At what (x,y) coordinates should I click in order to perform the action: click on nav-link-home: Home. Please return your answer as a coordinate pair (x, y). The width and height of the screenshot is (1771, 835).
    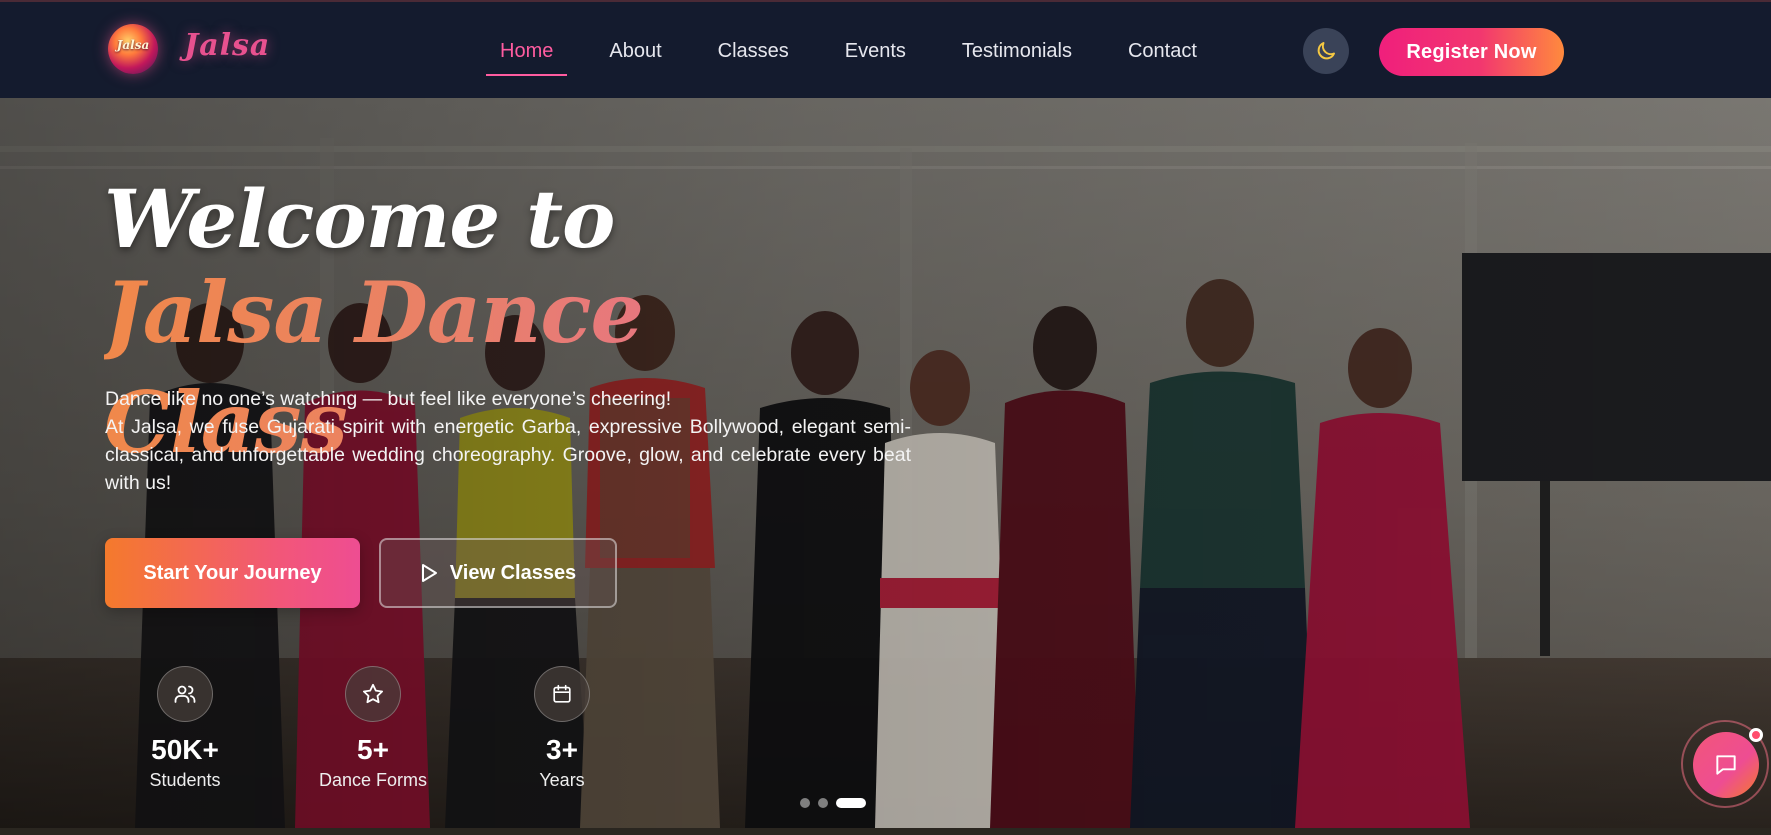
    Looking at the image, I should click on (526, 51).